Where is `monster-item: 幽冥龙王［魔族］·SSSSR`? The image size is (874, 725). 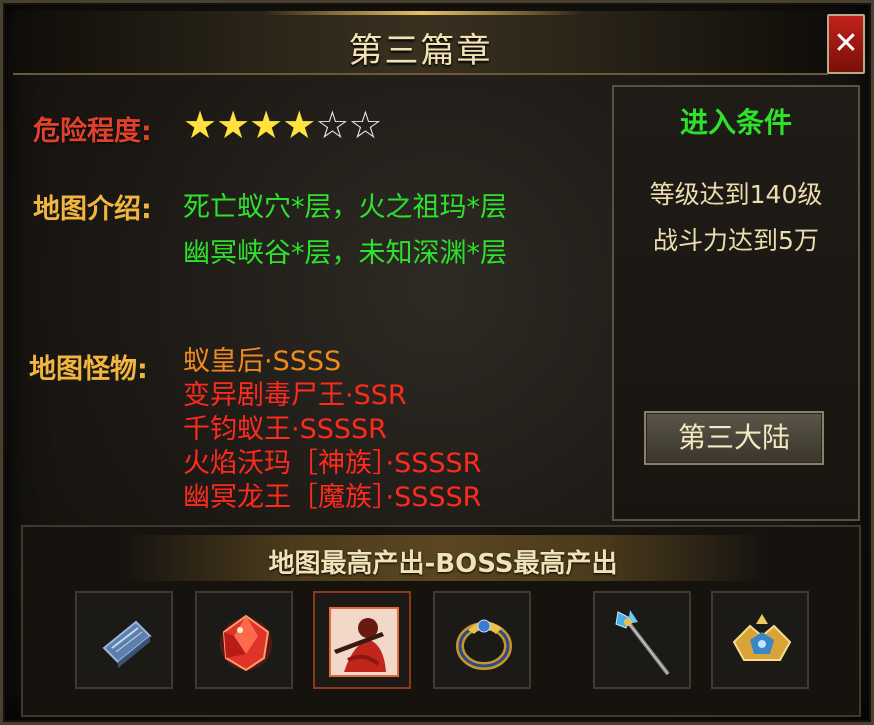 monster-item: 幽冥龙王［魔族］·SSSSR is located at coordinates (332, 497).